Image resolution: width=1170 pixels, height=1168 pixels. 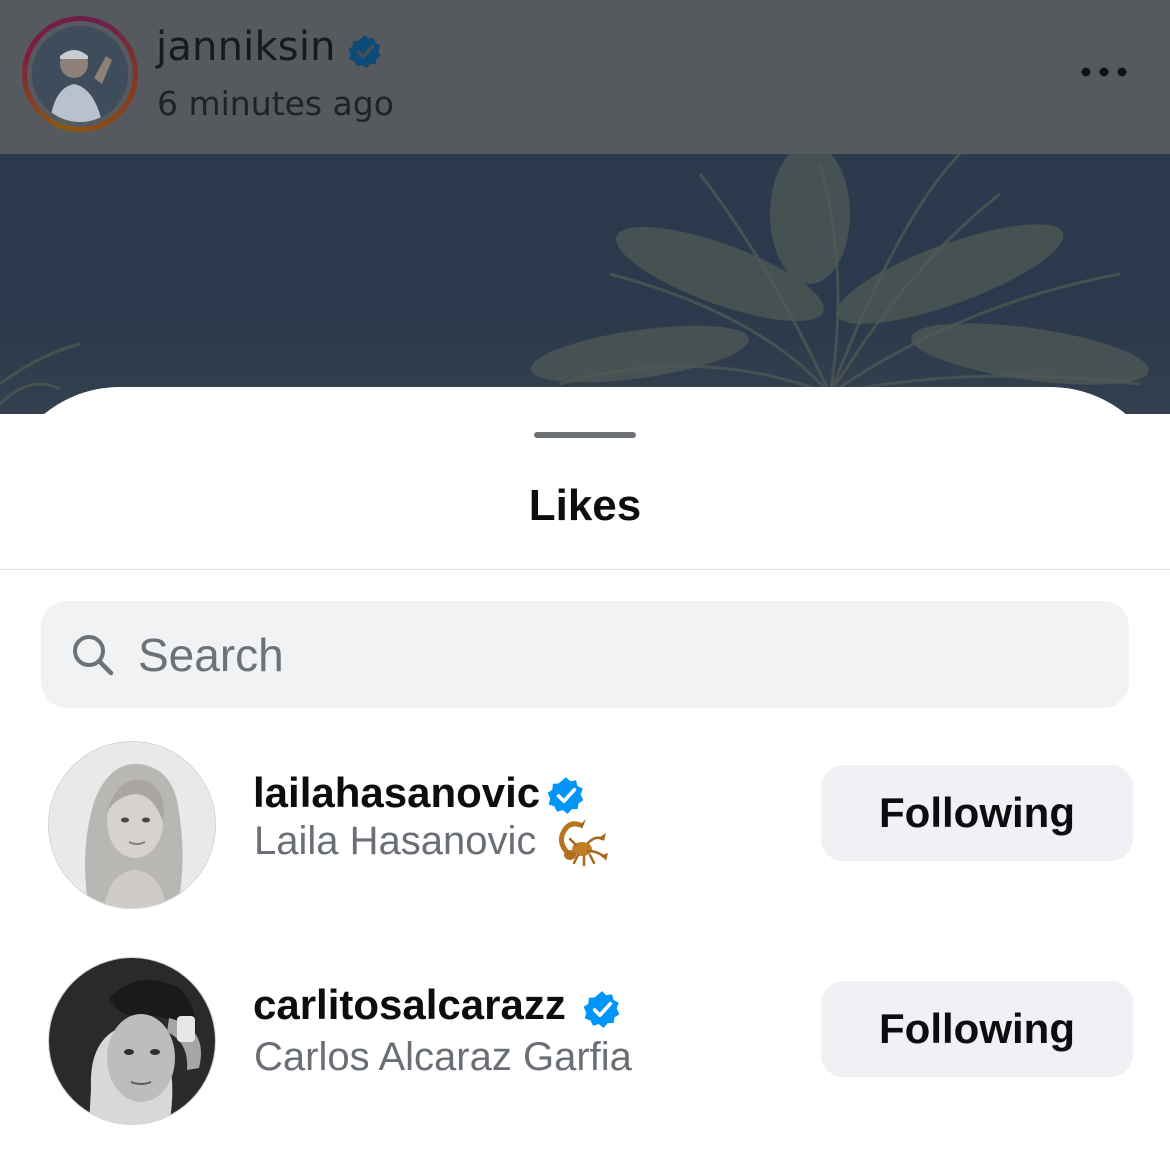 I want to click on story-ring, so click(x=80, y=74).